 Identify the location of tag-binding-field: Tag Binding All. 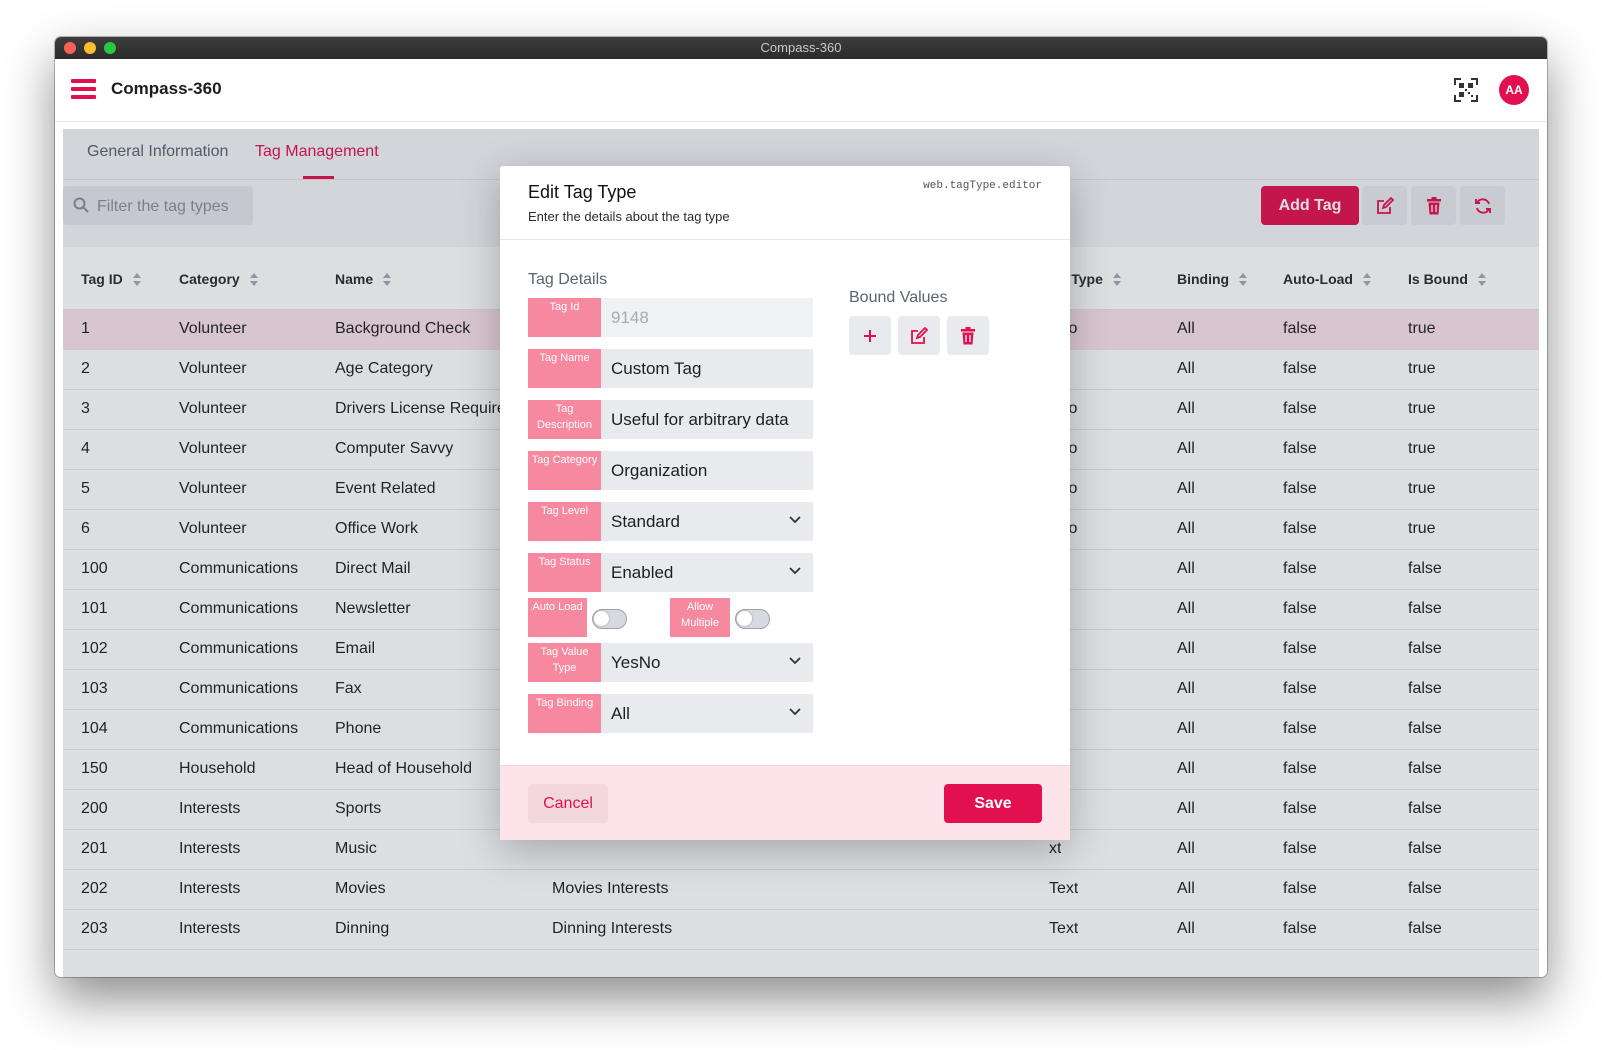
(670, 713).